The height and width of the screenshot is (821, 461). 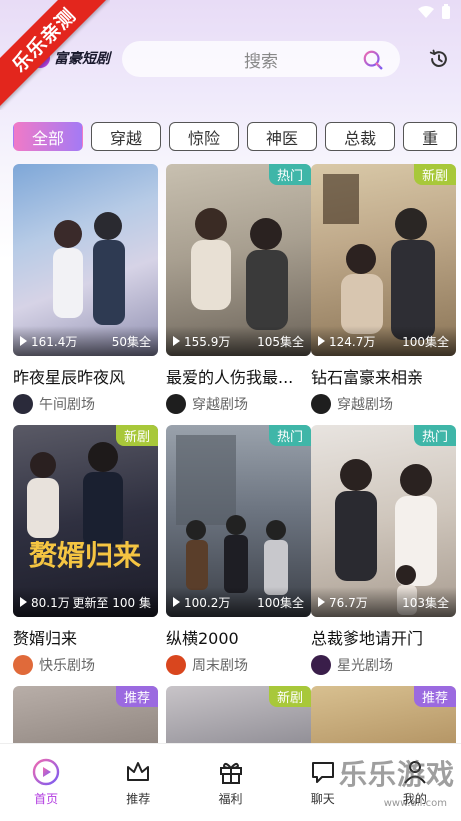 What do you see at coordinates (85, 260) in the screenshot?
I see `drama-poster: 161.4万 50集全` at bounding box center [85, 260].